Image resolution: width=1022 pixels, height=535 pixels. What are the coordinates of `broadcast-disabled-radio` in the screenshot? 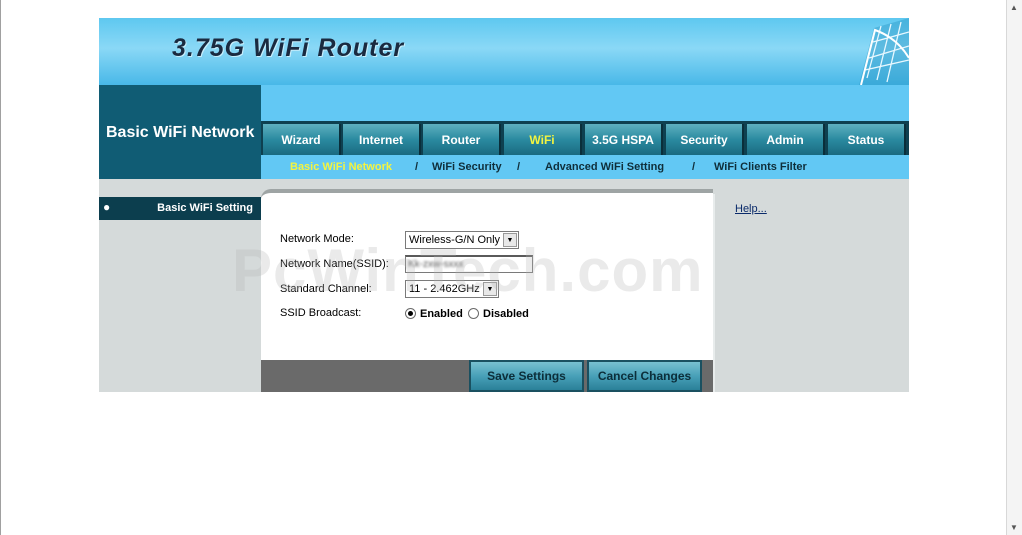 It's located at (473, 313).